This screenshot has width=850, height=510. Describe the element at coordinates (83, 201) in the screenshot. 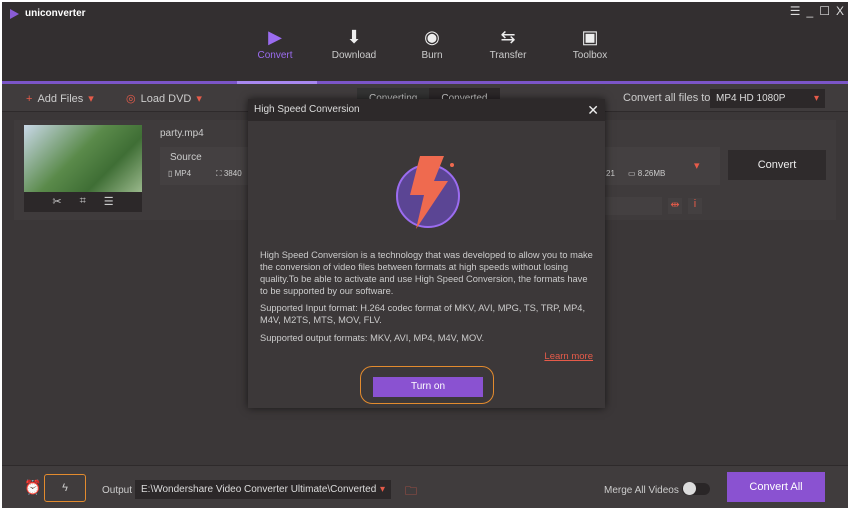

I see `crop-icon: ⌗` at that location.